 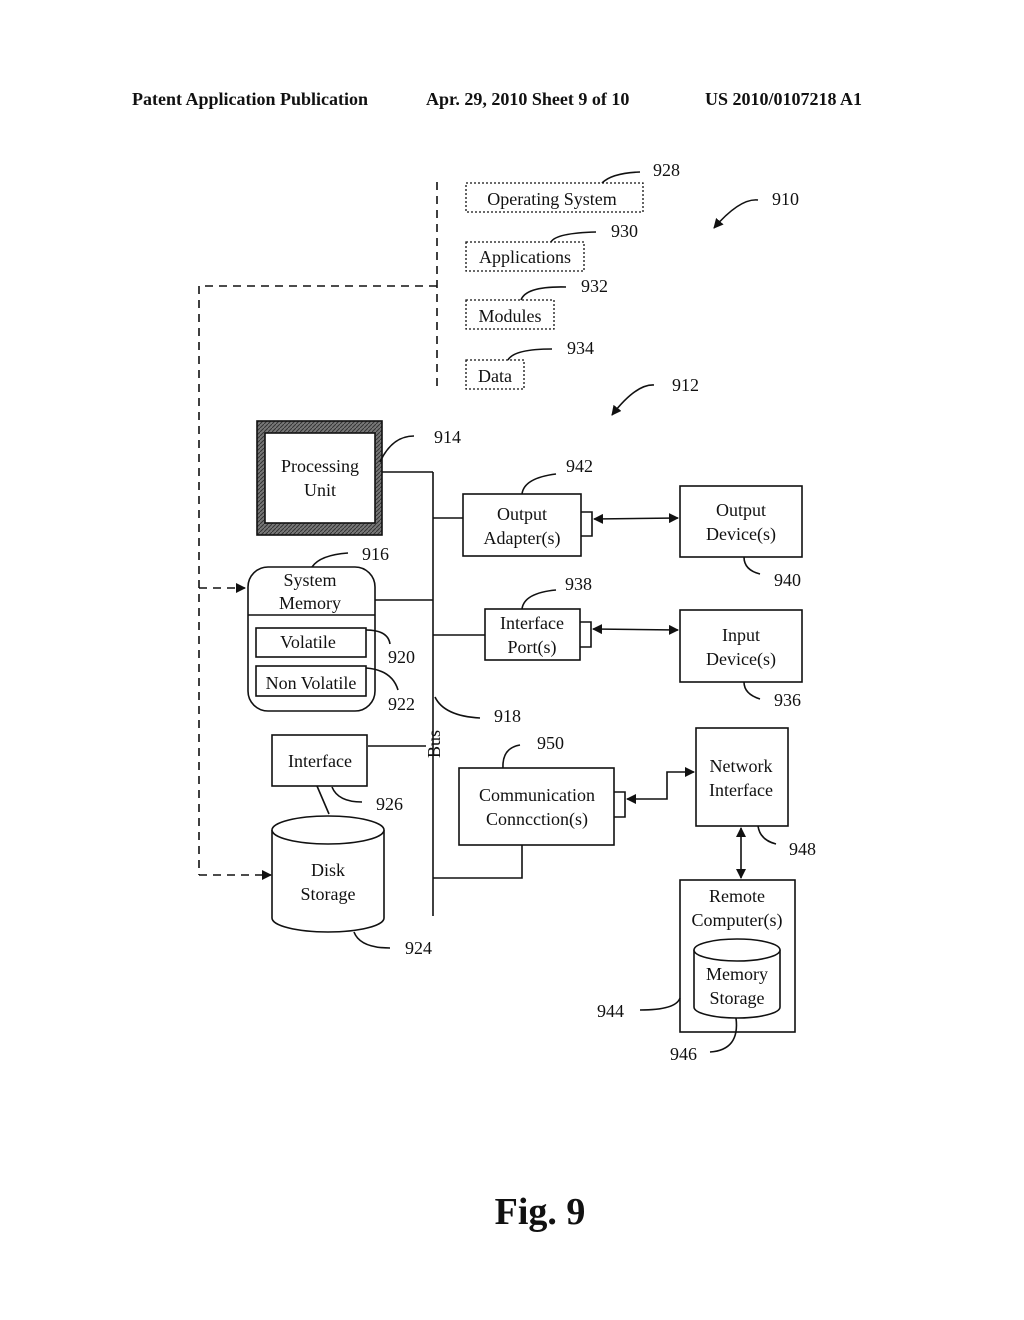 What do you see at coordinates (495, 376) in the screenshot?
I see `data-label: Data` at bounding box center [495, 376].